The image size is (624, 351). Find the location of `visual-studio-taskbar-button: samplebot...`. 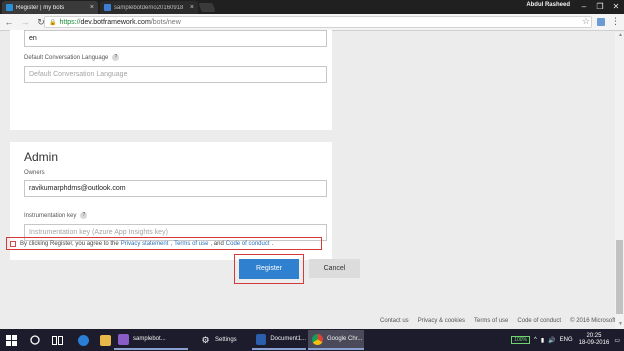

visual-studio-taskbar-button: samplebot... is located at coordinates (151, 340).